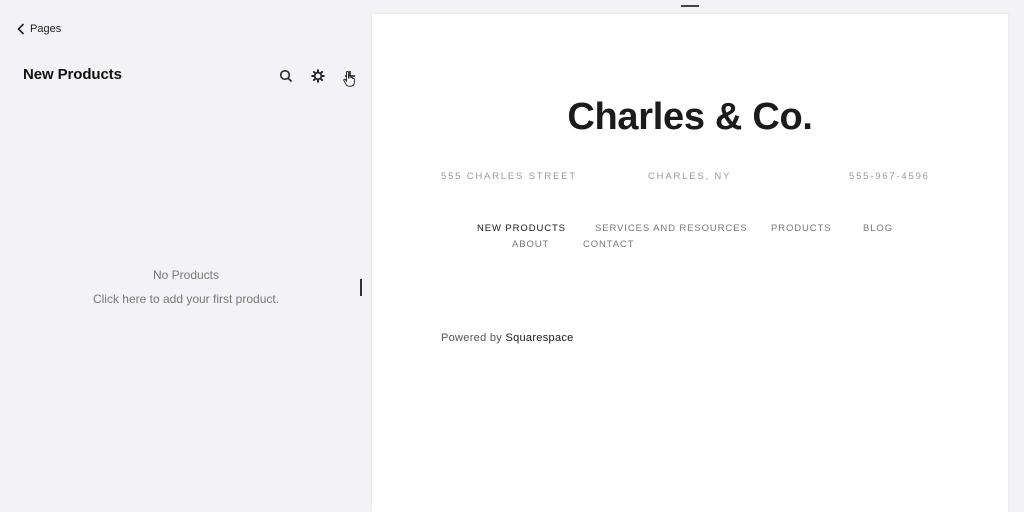  Describe the element at coordinates (878, 228) in the screenshot. I see `nav-item-blog: BLOG` at that location.